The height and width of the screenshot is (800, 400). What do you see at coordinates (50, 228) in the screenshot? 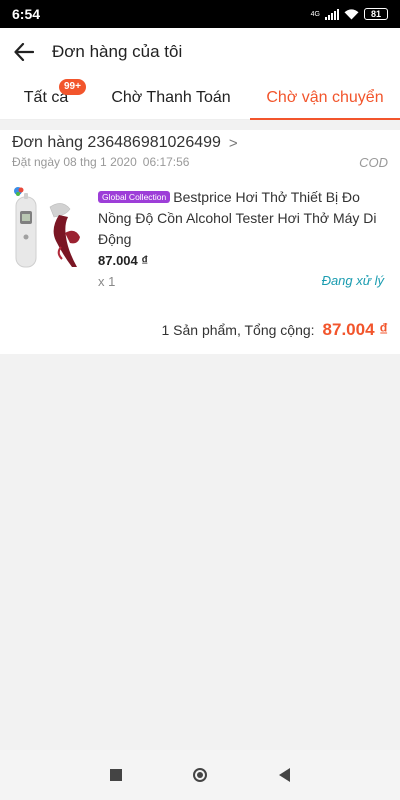
I see `product-image` at bounding box center [50, 228].